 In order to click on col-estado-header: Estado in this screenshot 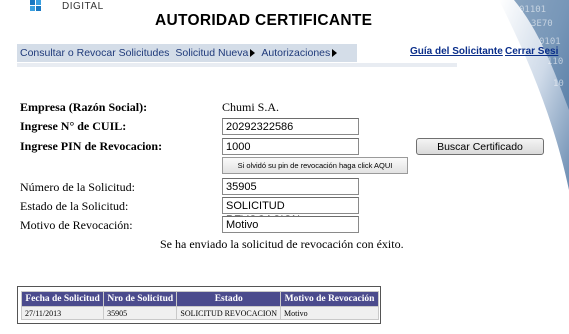, I will do `click(229, 299)`.